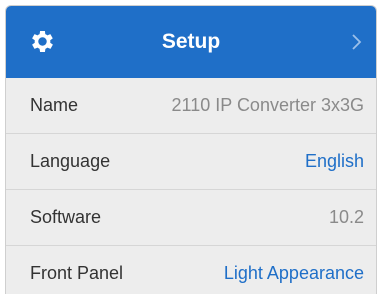 This screenshot has width=382, height=294. I want to click on chevron-right-icon, so click(356, 42).